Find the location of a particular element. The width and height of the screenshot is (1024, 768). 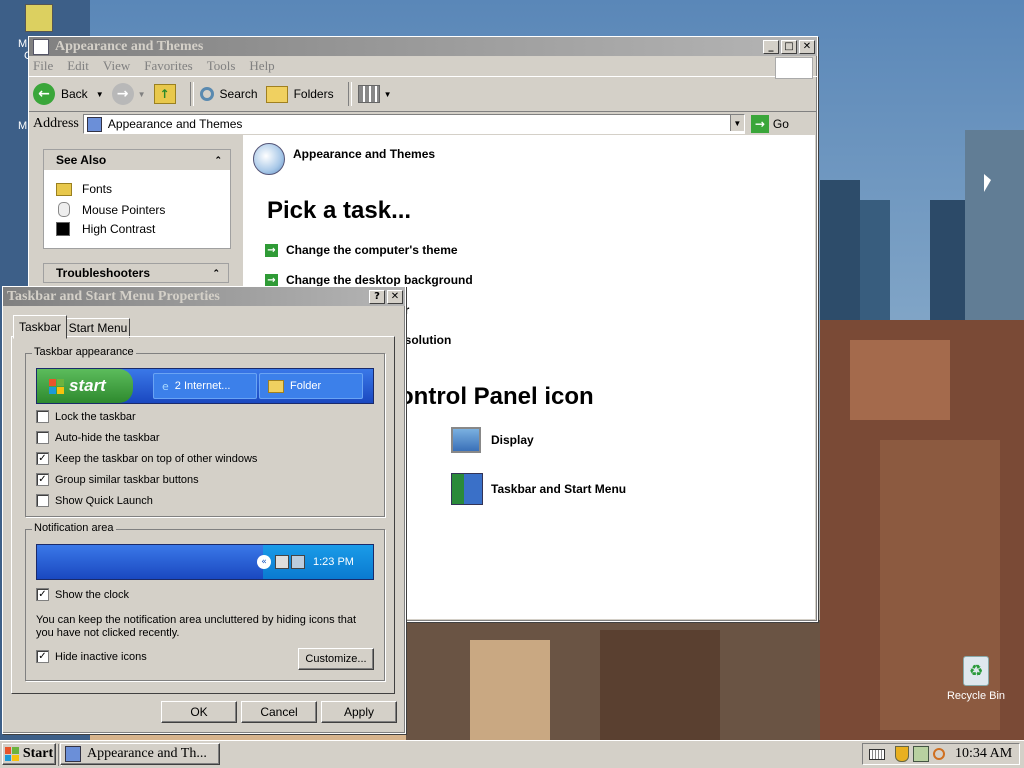

forward-button: → ▼ is located at coordinates (128, 94).